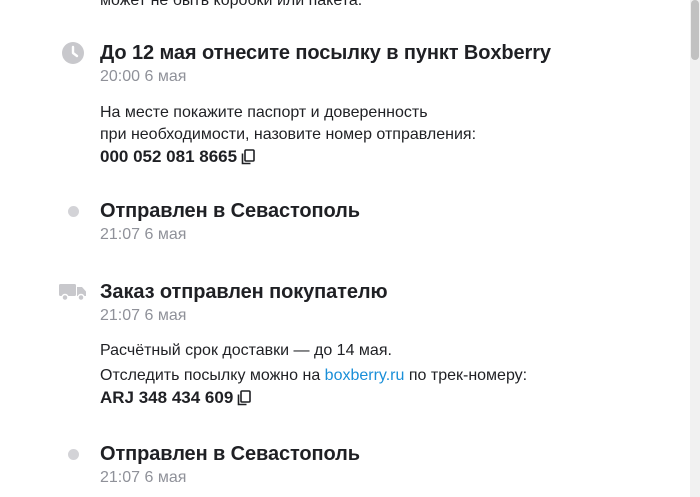 The width and height of the screenshot is (700, 497). What do you see at coordinates (264, 112) in the screenshot?
I see `event-description: На месте покажите паспорт и доверенность` at bounding box center [264, 112].